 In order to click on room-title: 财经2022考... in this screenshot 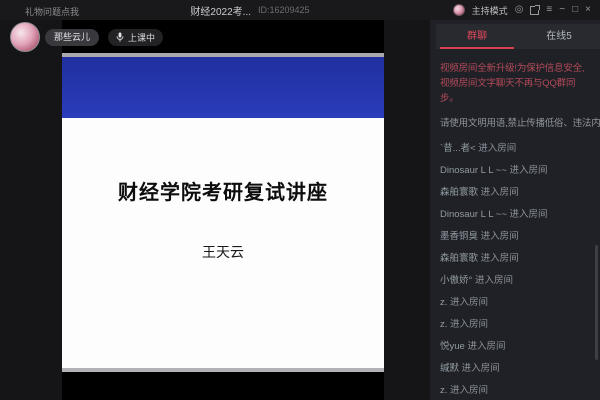, I will do `click(221, 12)`.